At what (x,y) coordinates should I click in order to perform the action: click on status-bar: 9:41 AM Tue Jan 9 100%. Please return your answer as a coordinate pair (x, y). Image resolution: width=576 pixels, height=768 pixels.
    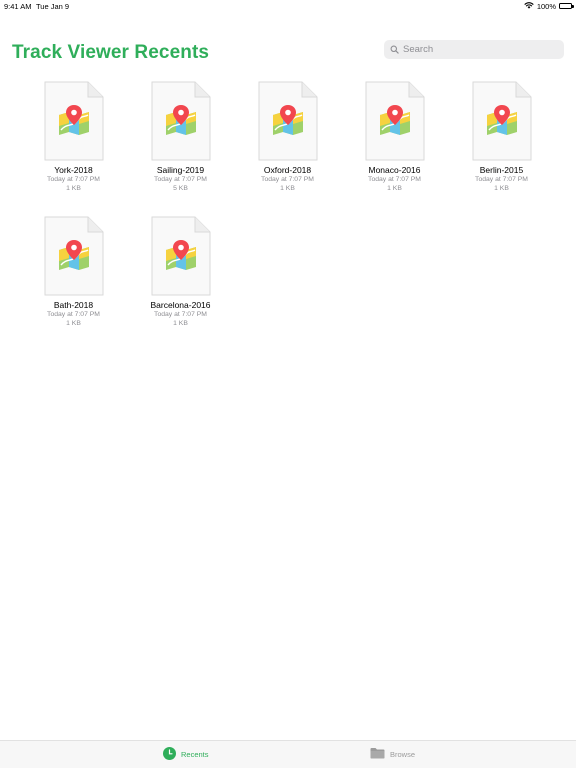
    Looking at the image, I should click on (288, 6).